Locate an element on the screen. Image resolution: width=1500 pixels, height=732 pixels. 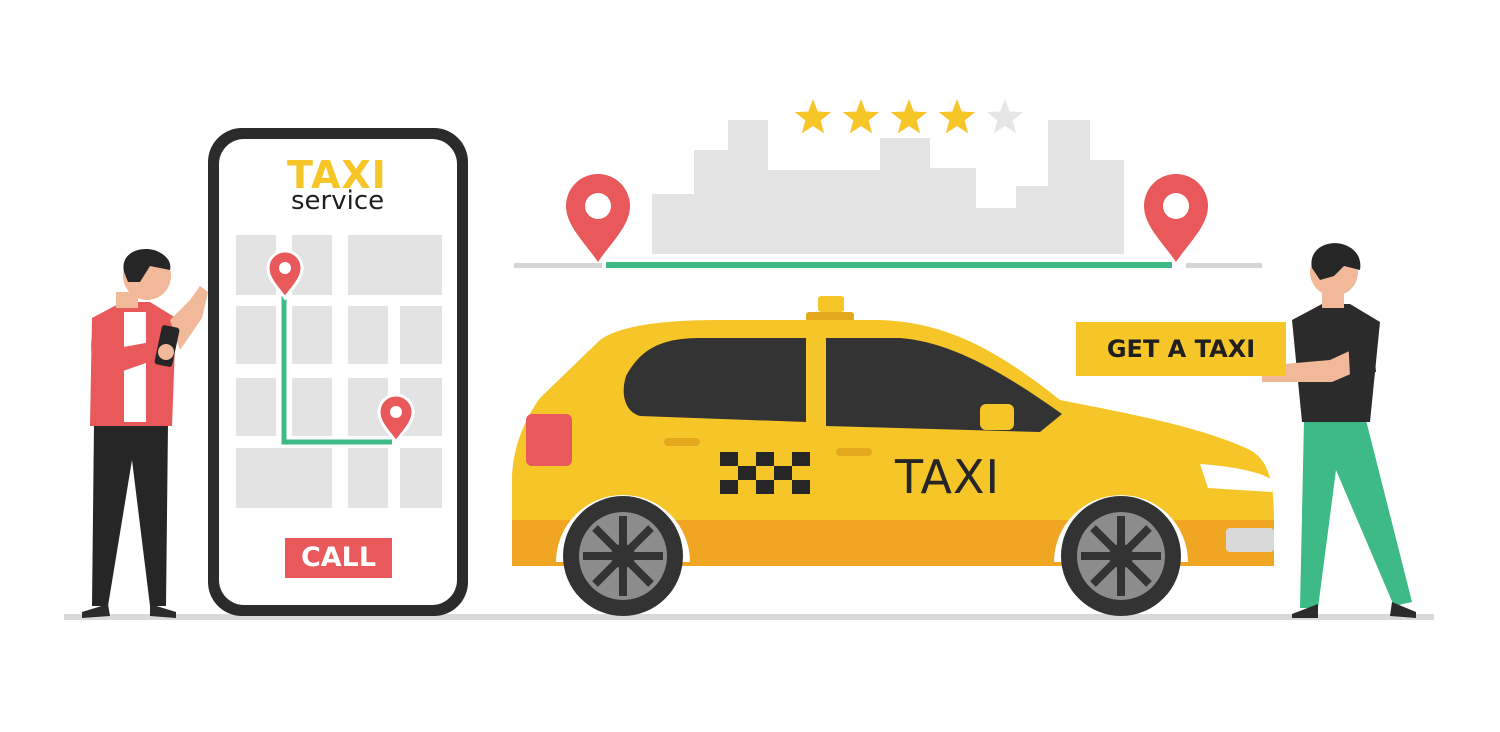
call-button: CALL is located at coordinates (338, 558).